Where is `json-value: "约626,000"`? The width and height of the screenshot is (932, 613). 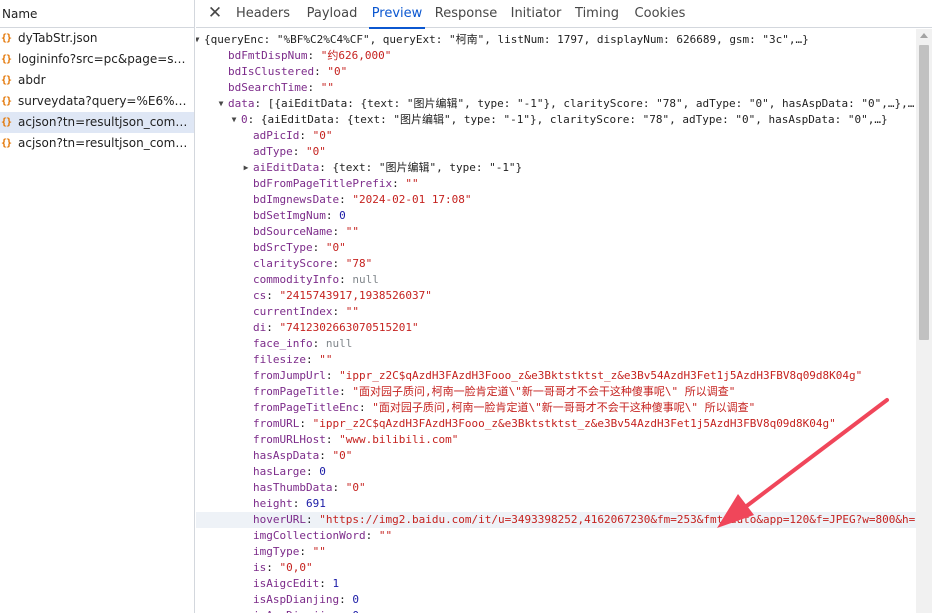 json-value: "约626,000" is located at coordinates (356, 55).